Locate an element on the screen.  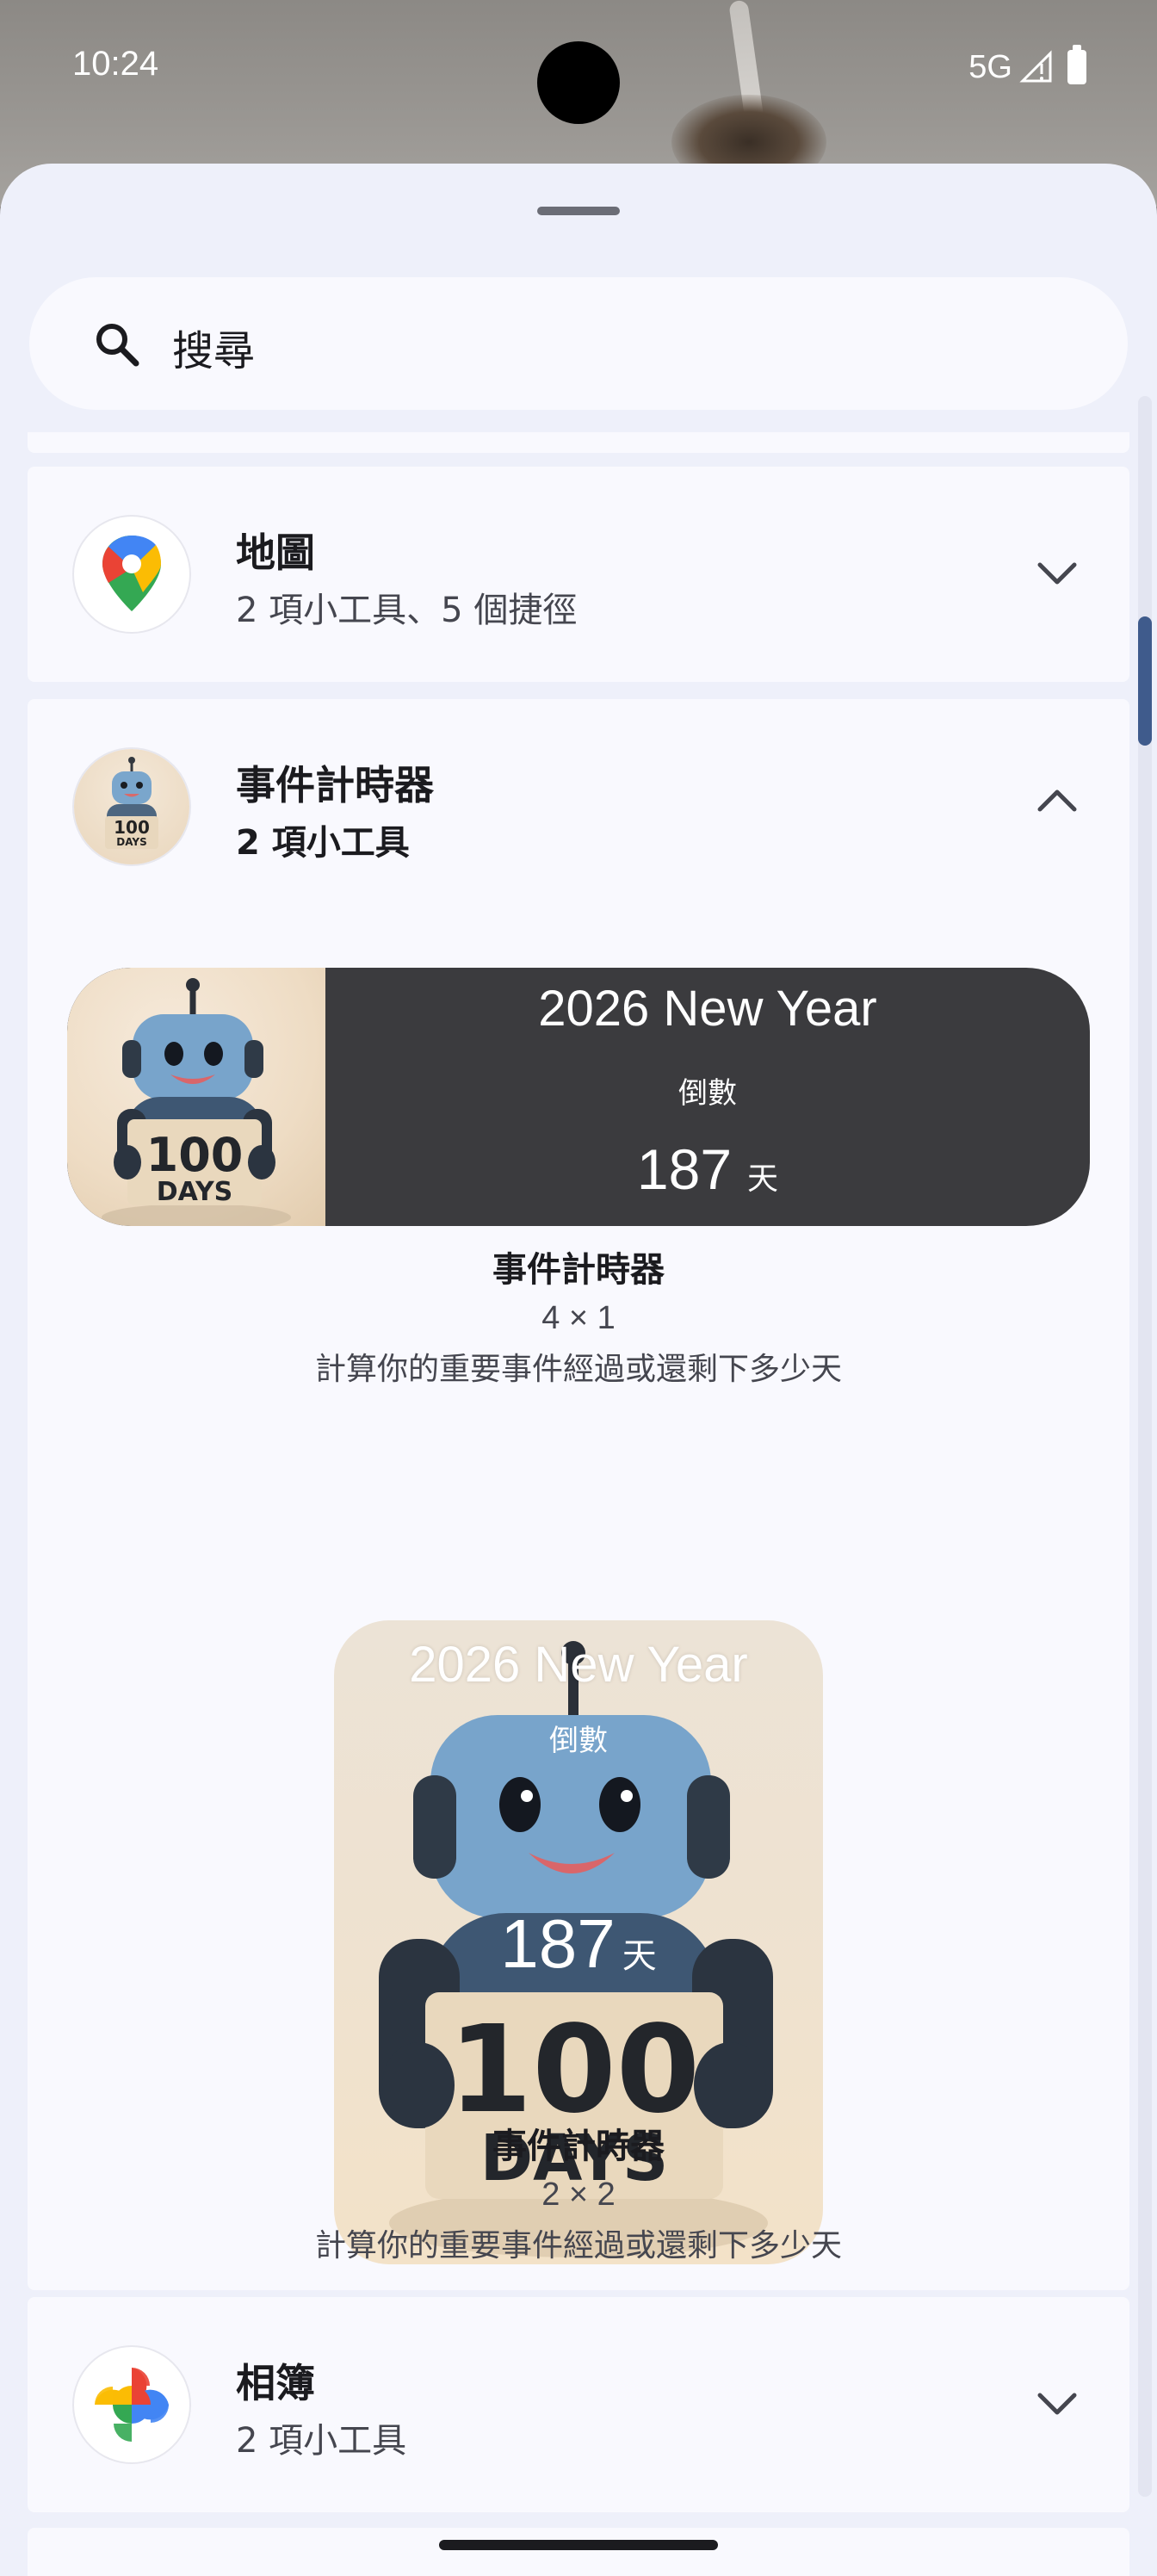
widget-preview-4x1: 100 DAYS 2026 New Year 倒數 187 天 is located at coordinates (579, 1097).